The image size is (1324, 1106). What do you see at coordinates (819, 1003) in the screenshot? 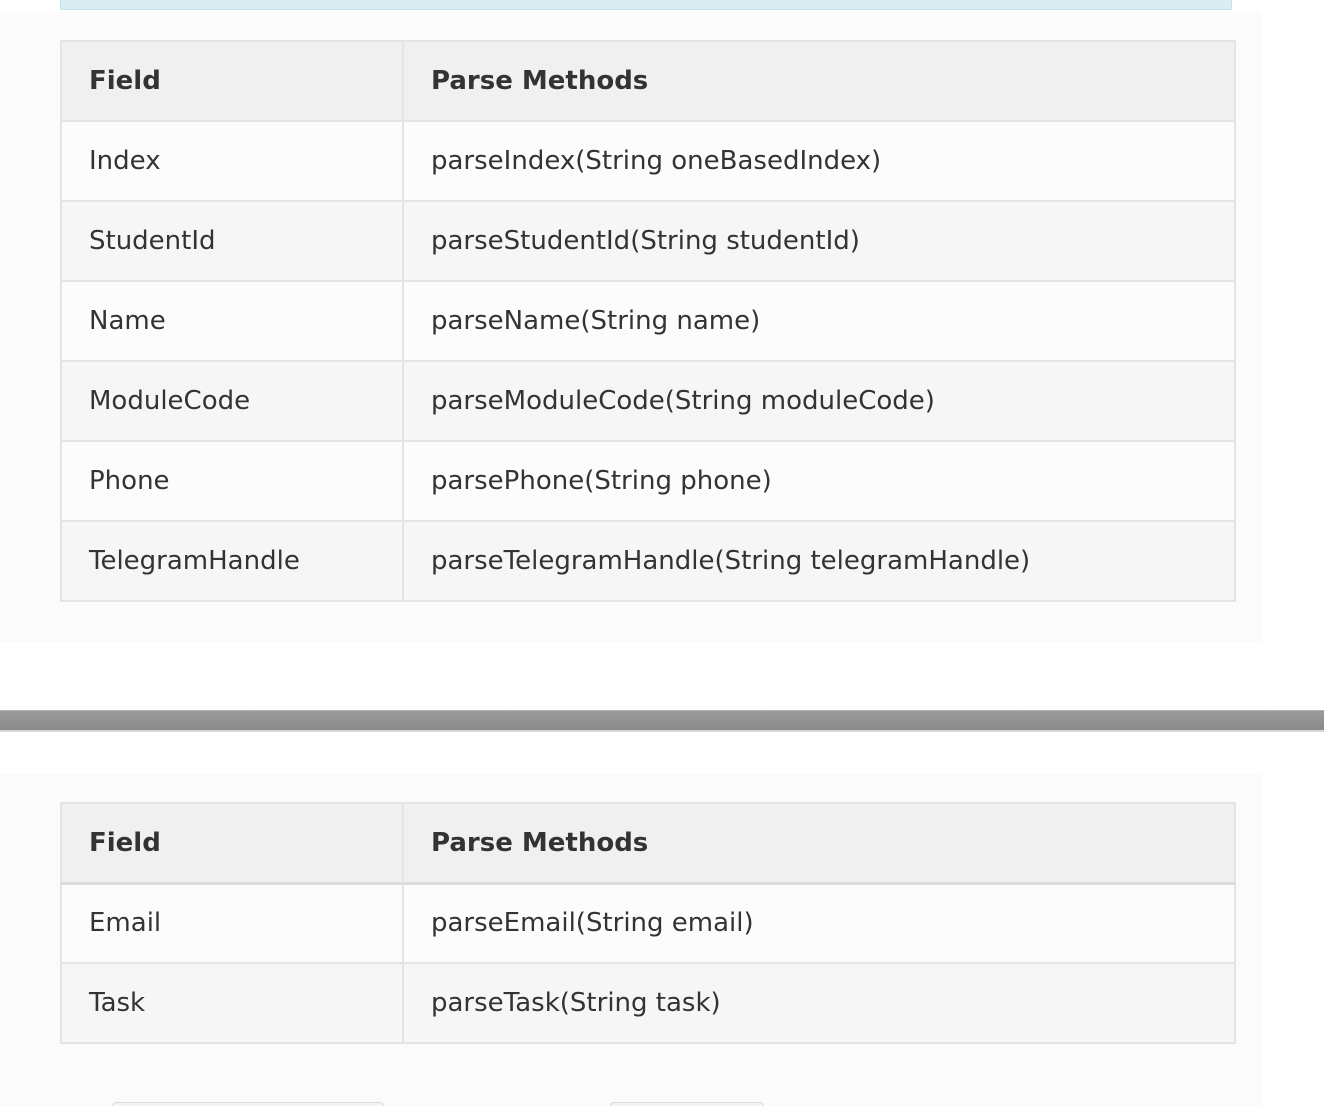
I see `method-cell: parseTask(String task)` at bounding box center [819, 1003].